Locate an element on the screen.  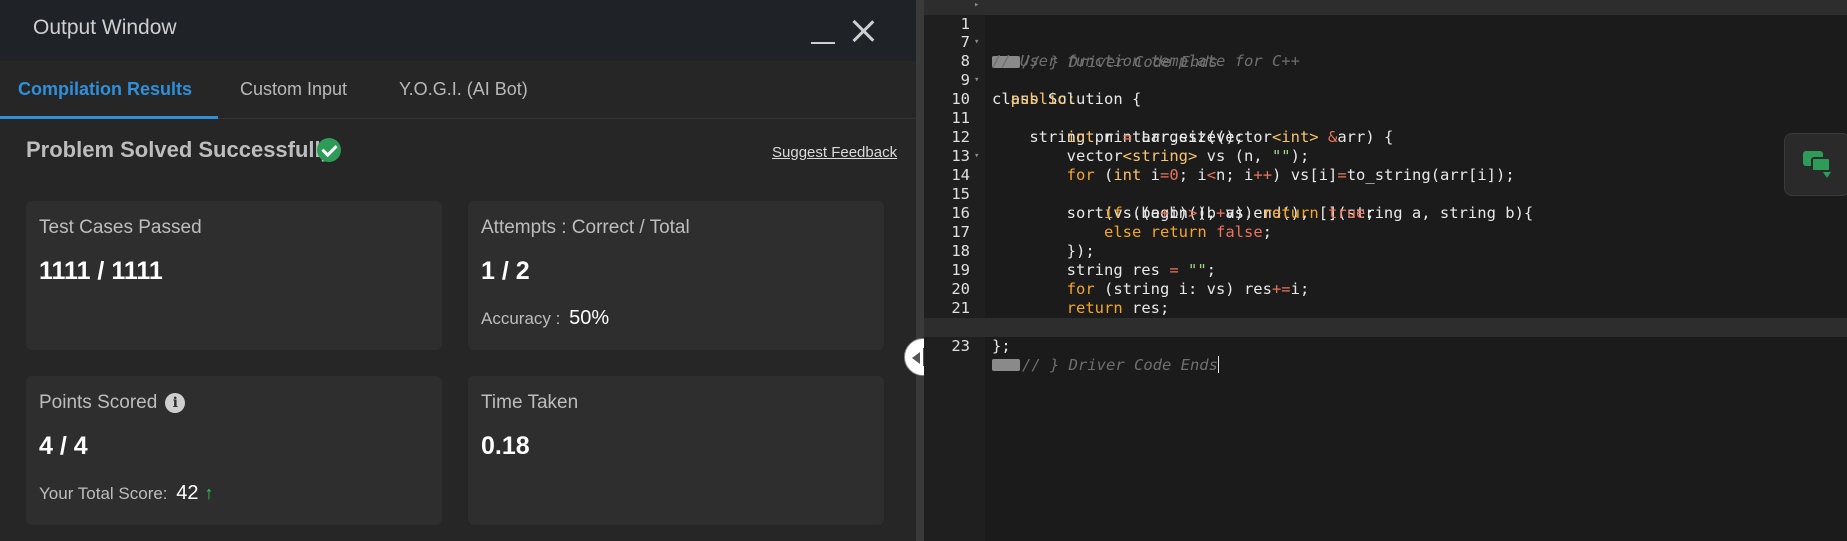
code-line: 17 }); is located at coordinates (1385, 232).